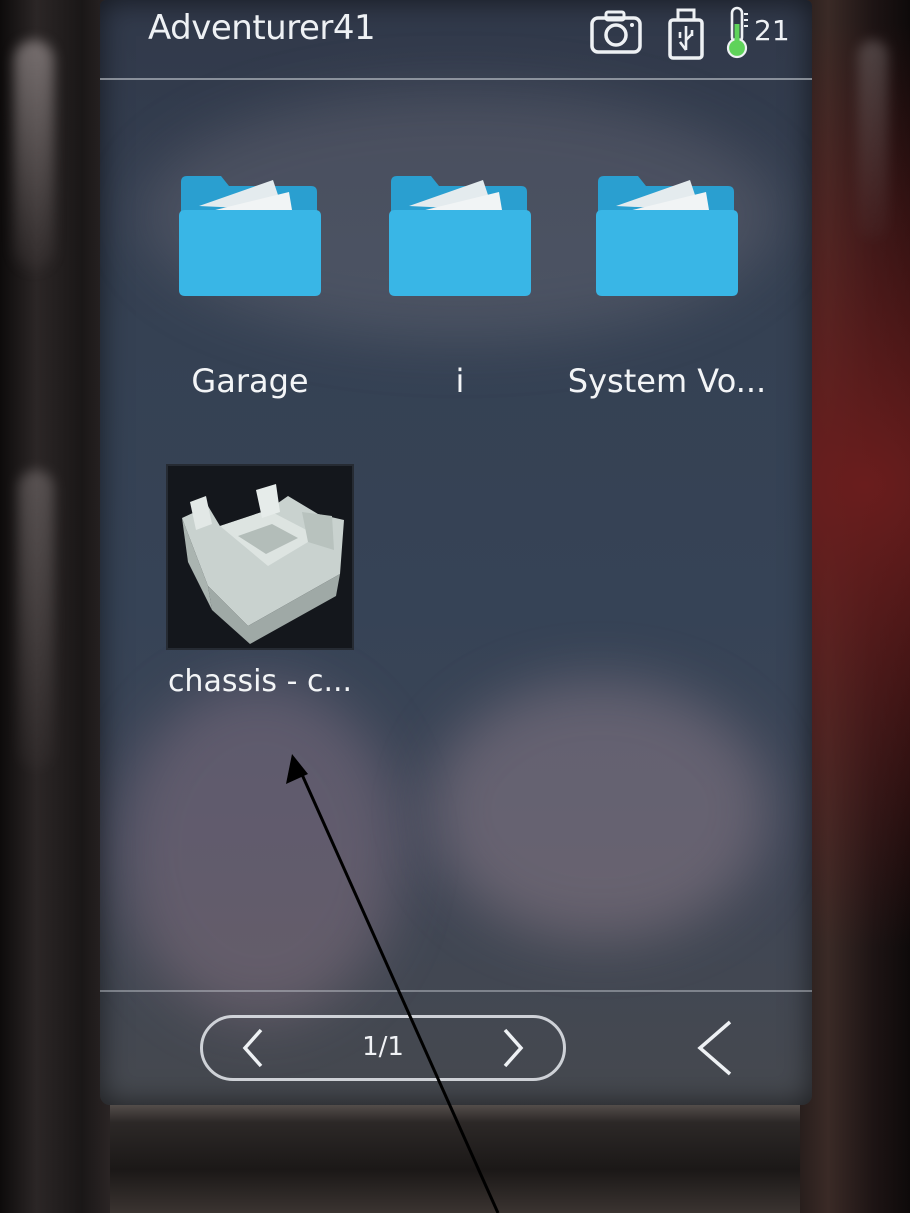 This screenshot has height=1213, width=910. What do you see at coordinates (455, 1156) in the screenshot?
I see `bottom-bezel` at bounding box center [455, 1156].